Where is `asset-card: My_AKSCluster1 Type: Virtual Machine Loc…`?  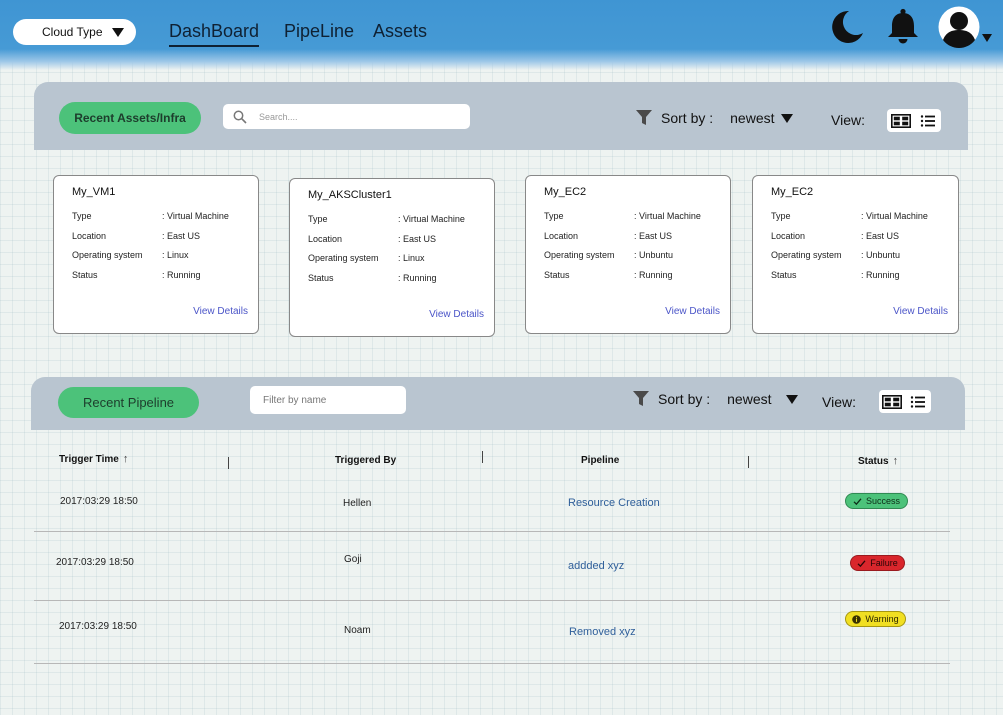
asset-card: My_AKSCluster1 Type: Virtual Machine Loc… is located at coordinates (392, 257).